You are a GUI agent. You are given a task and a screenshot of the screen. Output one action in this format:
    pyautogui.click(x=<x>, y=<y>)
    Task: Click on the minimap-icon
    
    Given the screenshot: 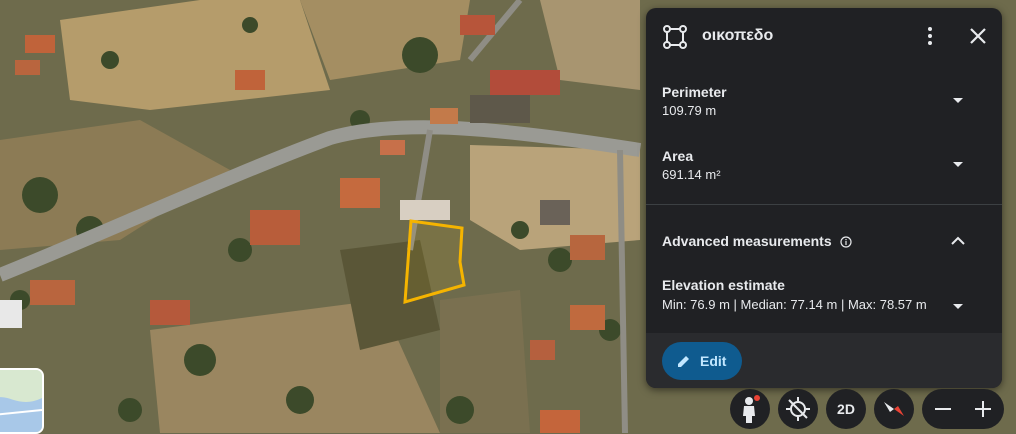 What is the action you would take?
    pyautogui.click(x=21, y=401)
    